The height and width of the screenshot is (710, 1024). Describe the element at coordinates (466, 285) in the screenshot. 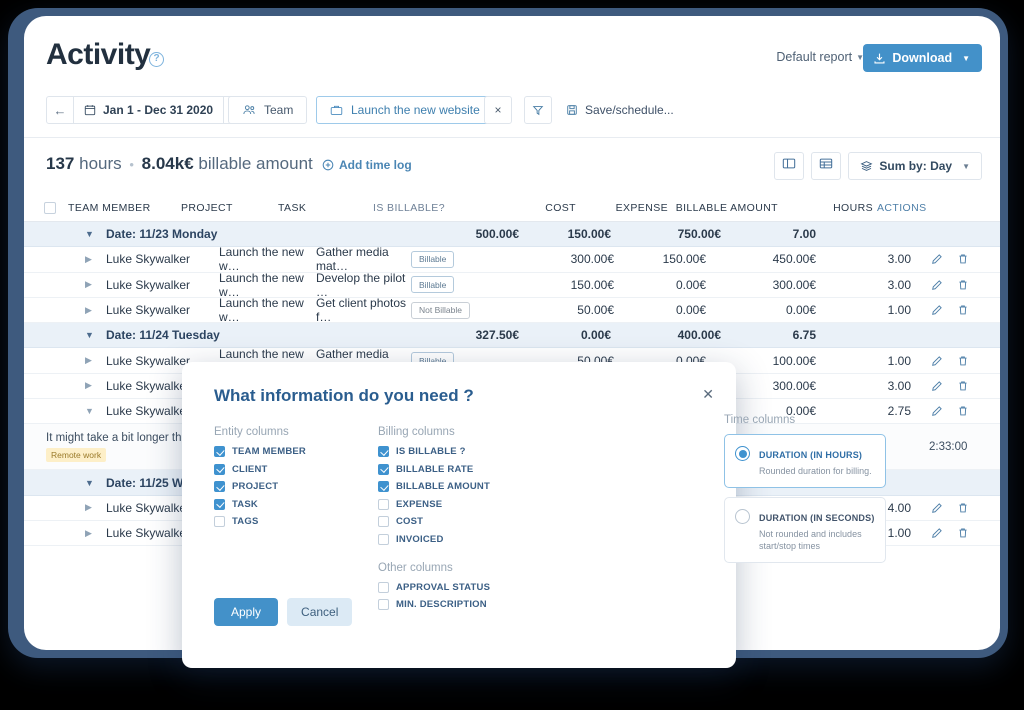

I see `cell-is-billable: Billable` at that location.